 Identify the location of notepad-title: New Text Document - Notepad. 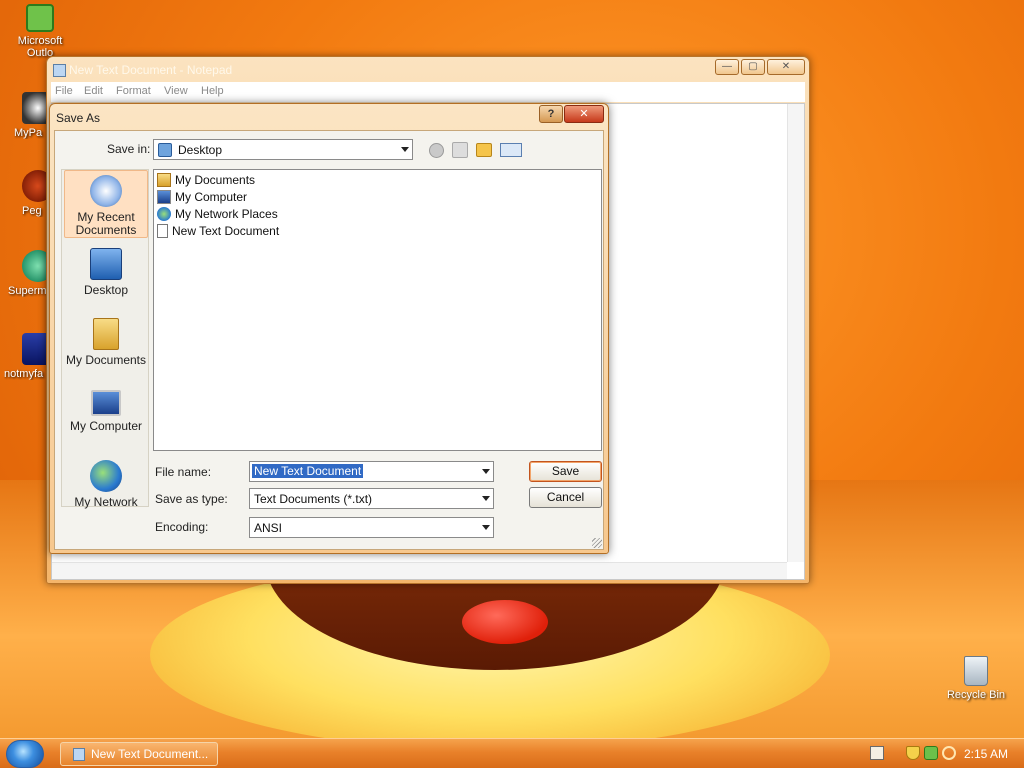
(151, 70).